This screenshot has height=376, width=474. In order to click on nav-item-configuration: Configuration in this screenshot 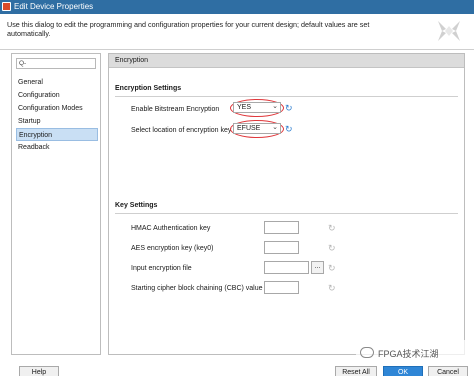, I will do `click(57, 95)`.